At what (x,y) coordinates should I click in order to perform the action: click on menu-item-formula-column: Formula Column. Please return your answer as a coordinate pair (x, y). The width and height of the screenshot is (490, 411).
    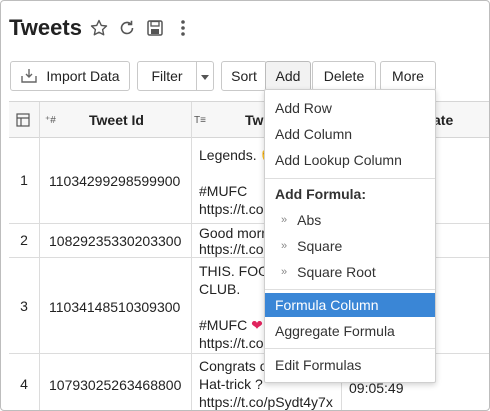
    Looking at the image, I should click on (350, 305).